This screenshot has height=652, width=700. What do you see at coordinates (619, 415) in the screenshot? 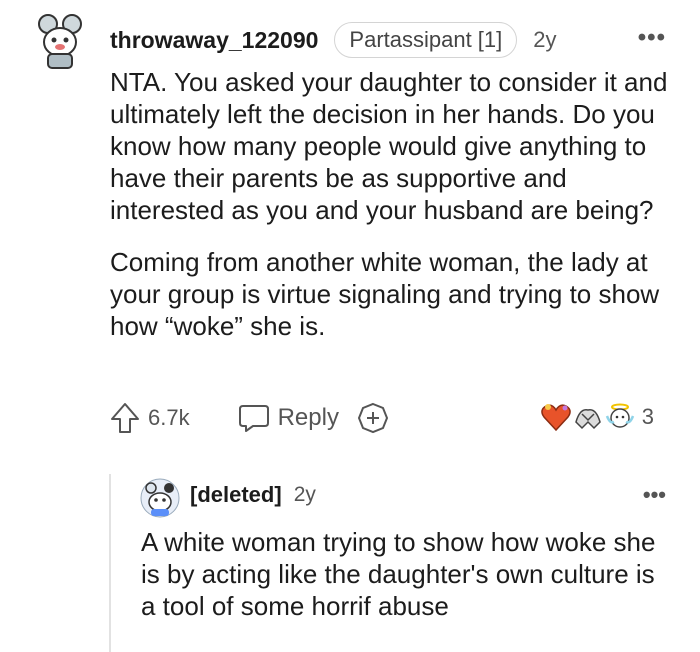
I see `angel-award-icon` at bounding box center [619, 415].